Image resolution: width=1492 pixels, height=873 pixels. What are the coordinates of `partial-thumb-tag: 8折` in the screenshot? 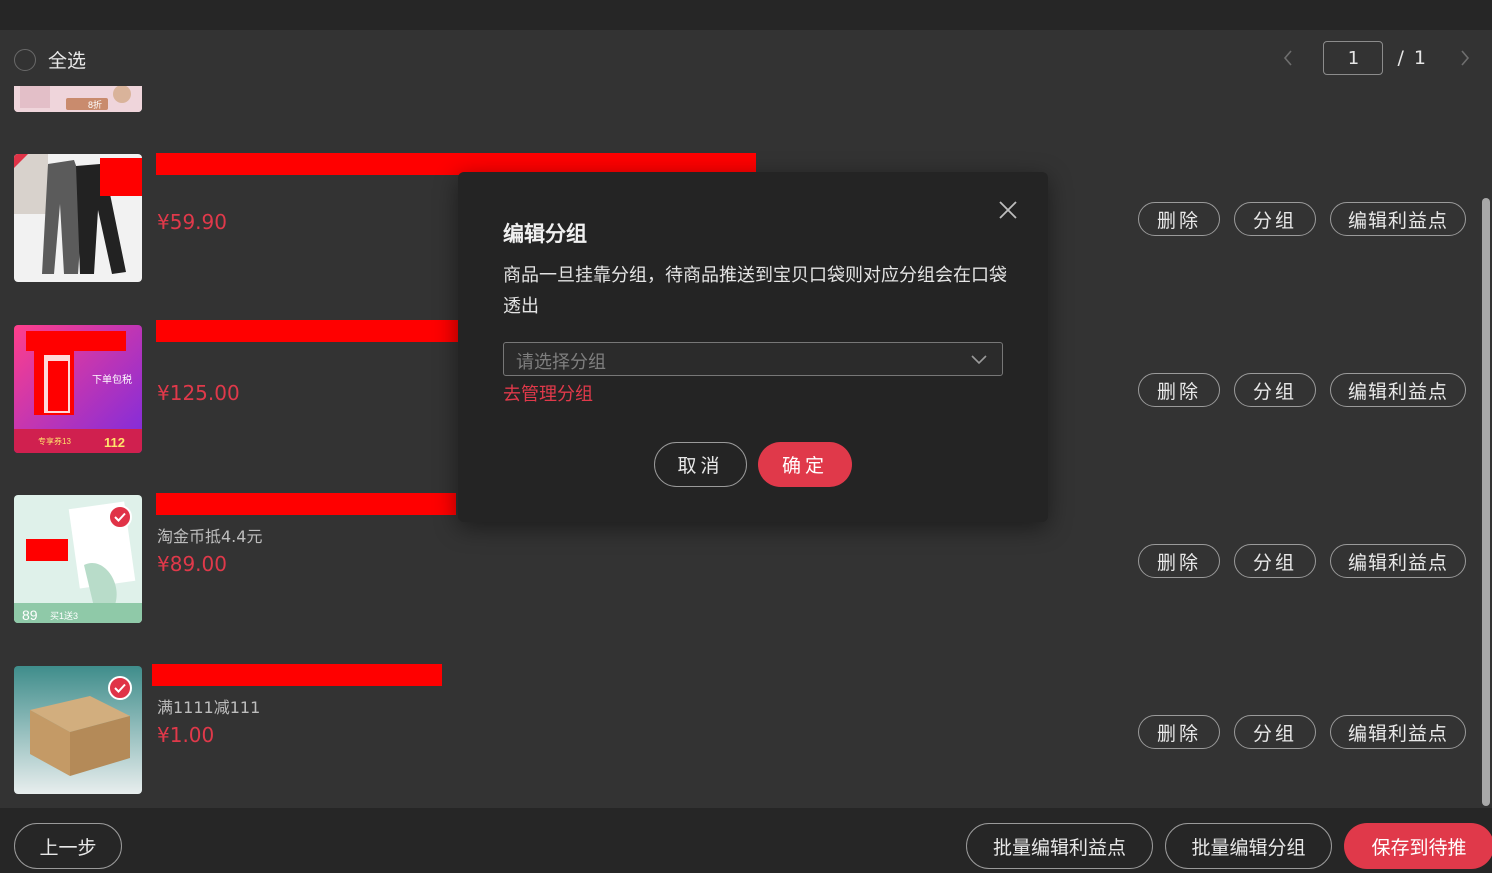 It's located at (95, 104).